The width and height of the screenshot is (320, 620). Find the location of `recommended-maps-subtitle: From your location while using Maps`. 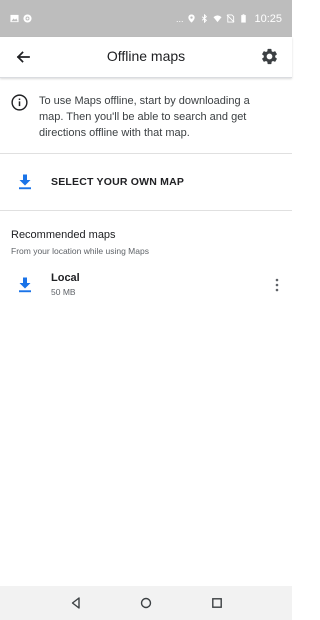

recommended-maps-subtitle: From your location while using Maps is located at coordinates (80, 251).